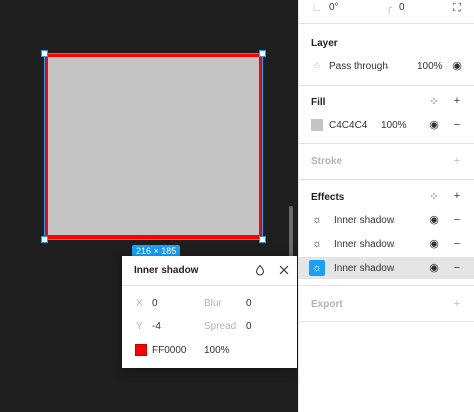  What do you see at coordinates (328, 197) in the screenshot?
I see `effects-title: Effects` at bounding box center [328, 197].